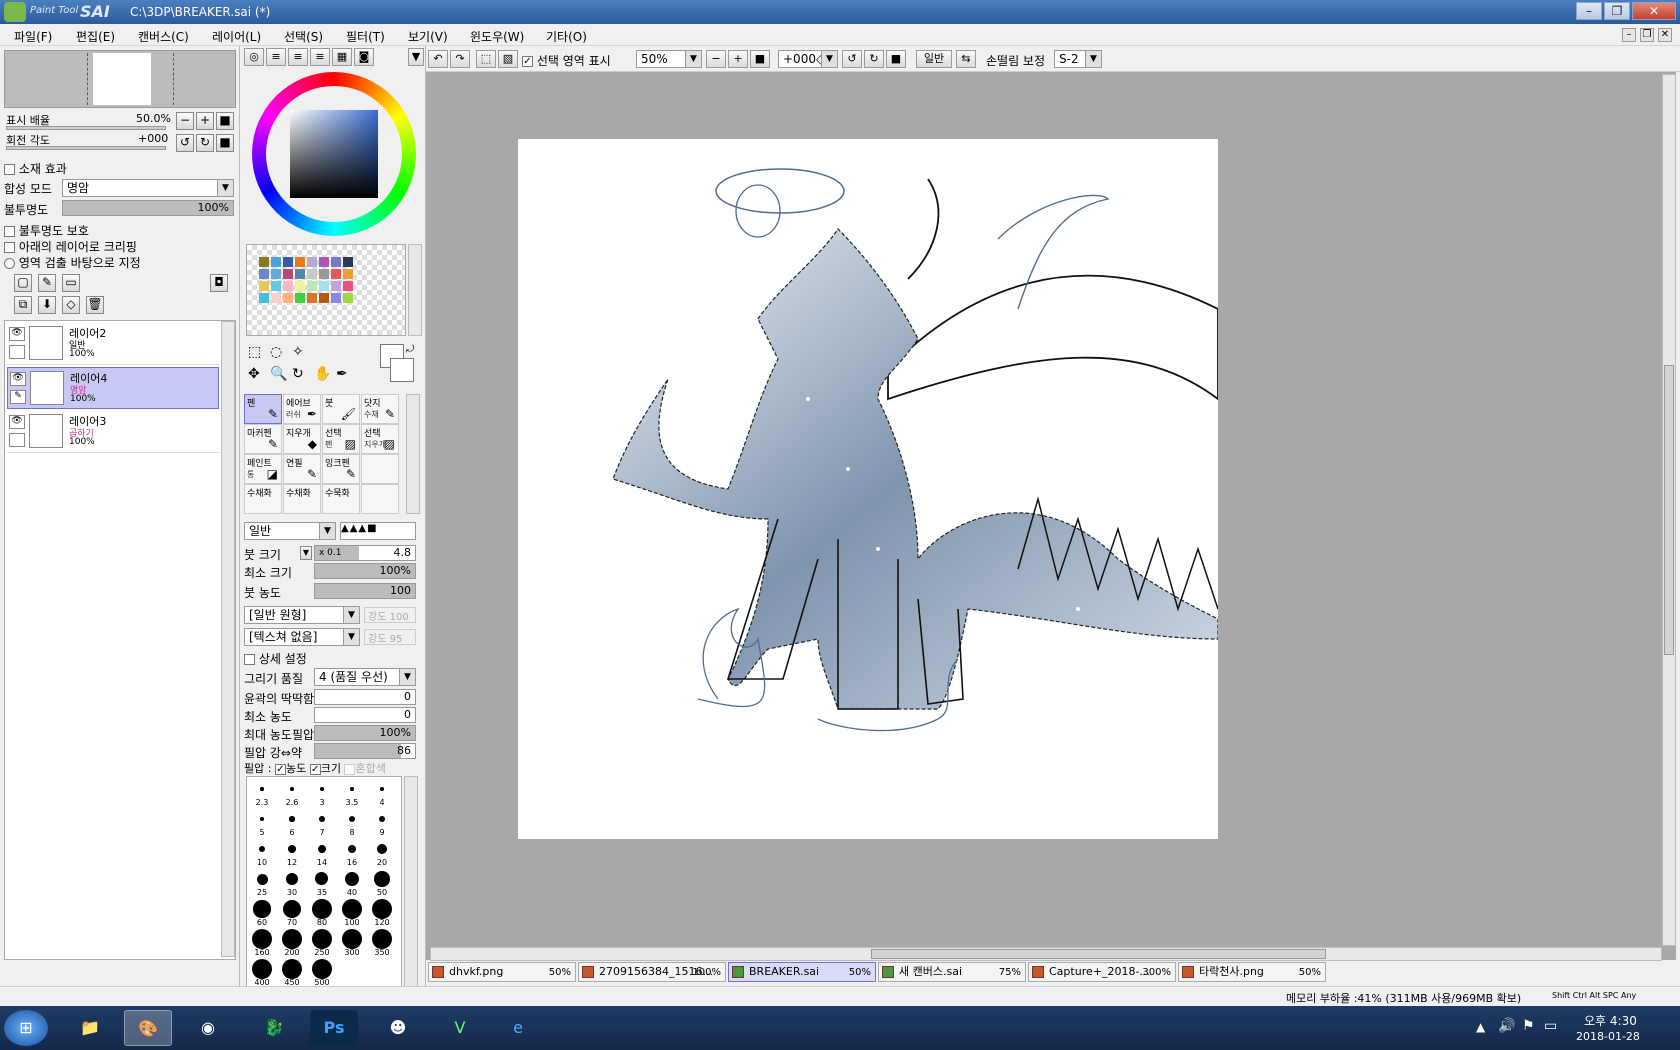 The width and height of the screenshot is (1680, 1050). Describe the element at coordinates (1654, 11) in the screenshot. I see `close-button: ✕` at that location.